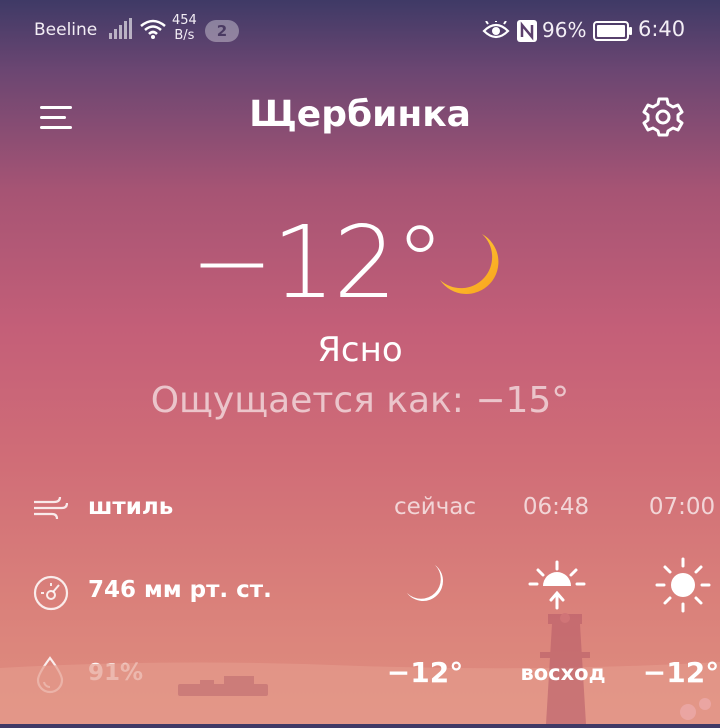  I want to click on battery-icon, so click(613, 33).